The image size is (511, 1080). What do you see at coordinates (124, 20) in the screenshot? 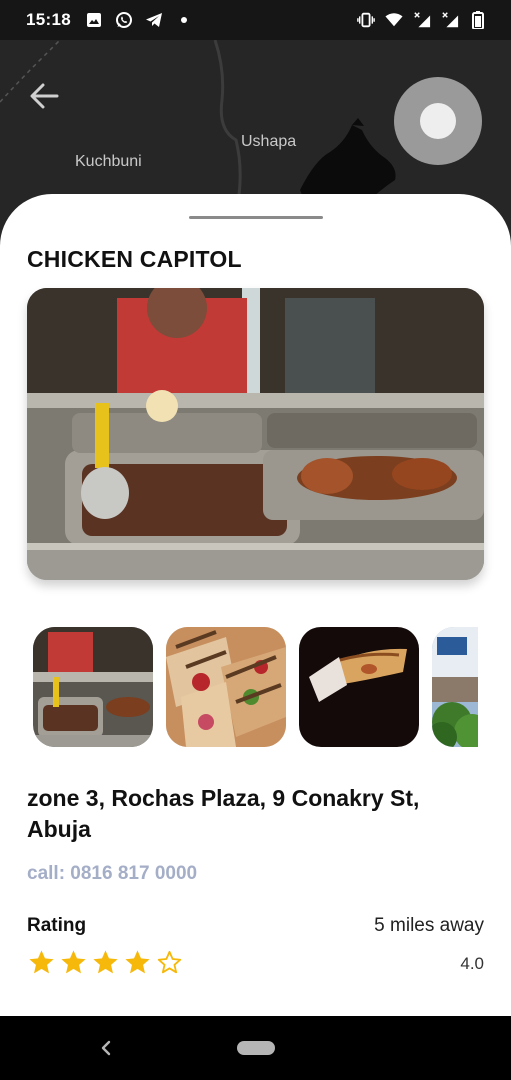
I see `whatsapp-icon` at bounding box center [124, 20].